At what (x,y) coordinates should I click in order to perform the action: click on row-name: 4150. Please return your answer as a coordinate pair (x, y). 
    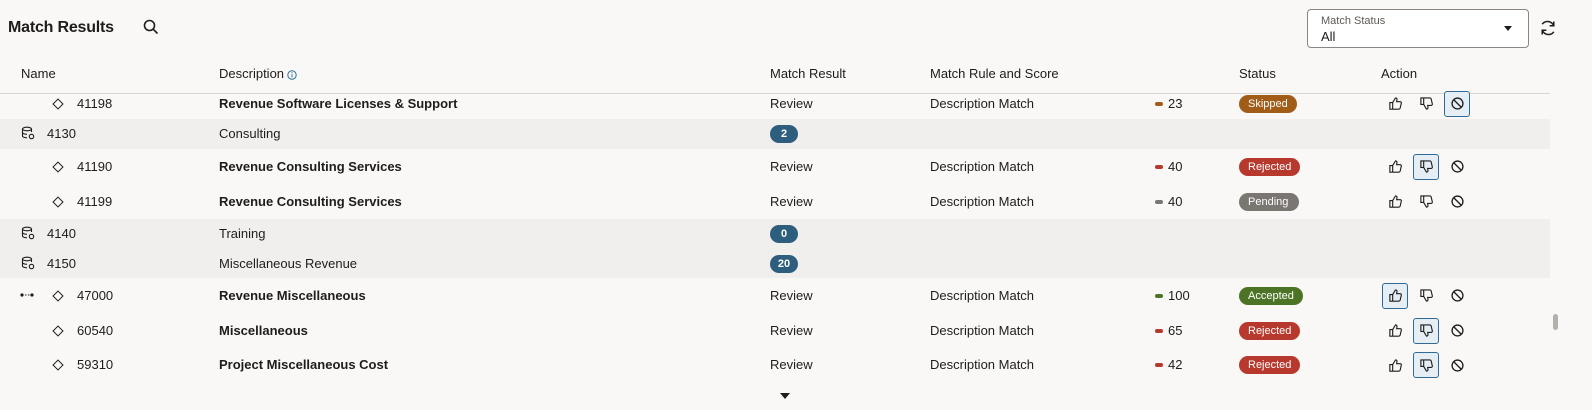
    Looking at the image, I should click on (61, 263).